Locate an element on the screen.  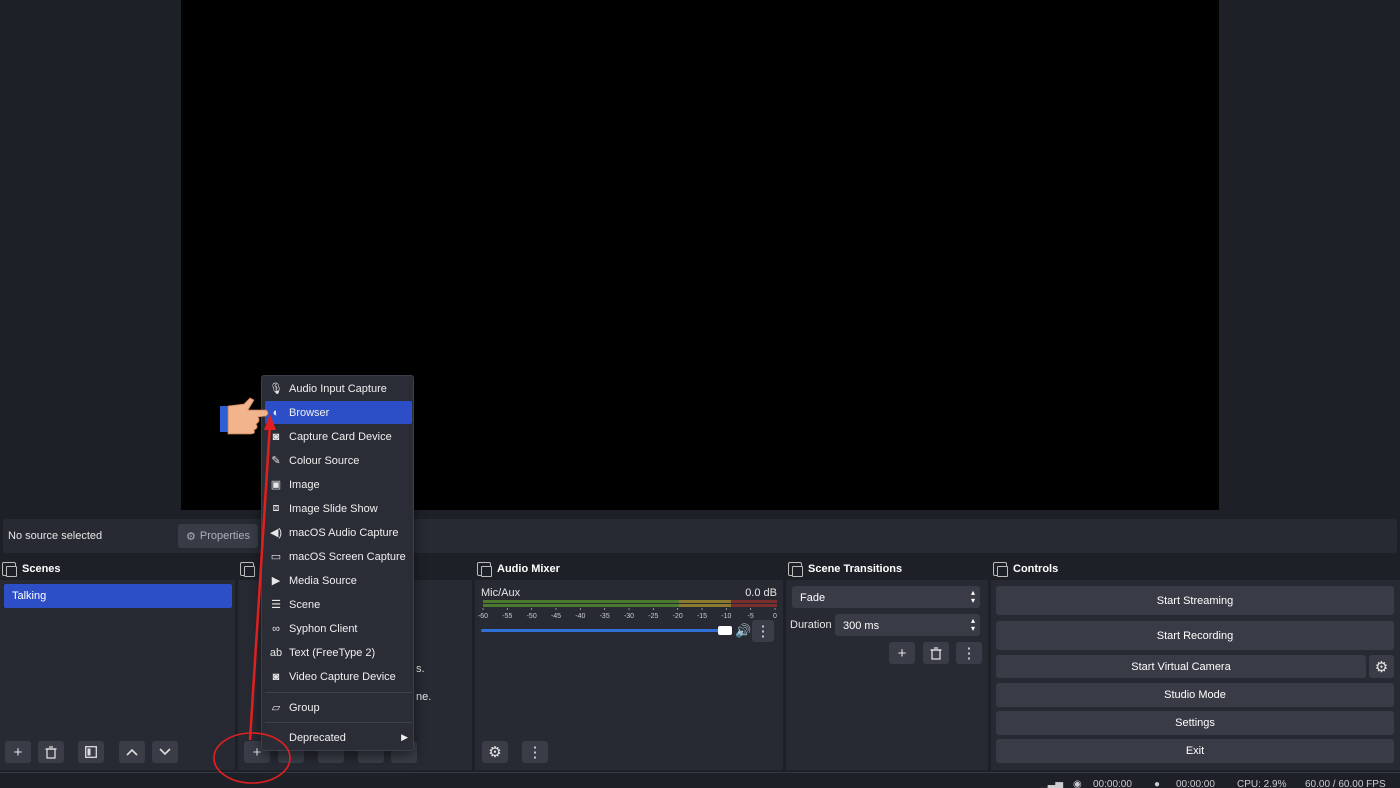
annotation-arrow-line is located at coordinates (260, 582).